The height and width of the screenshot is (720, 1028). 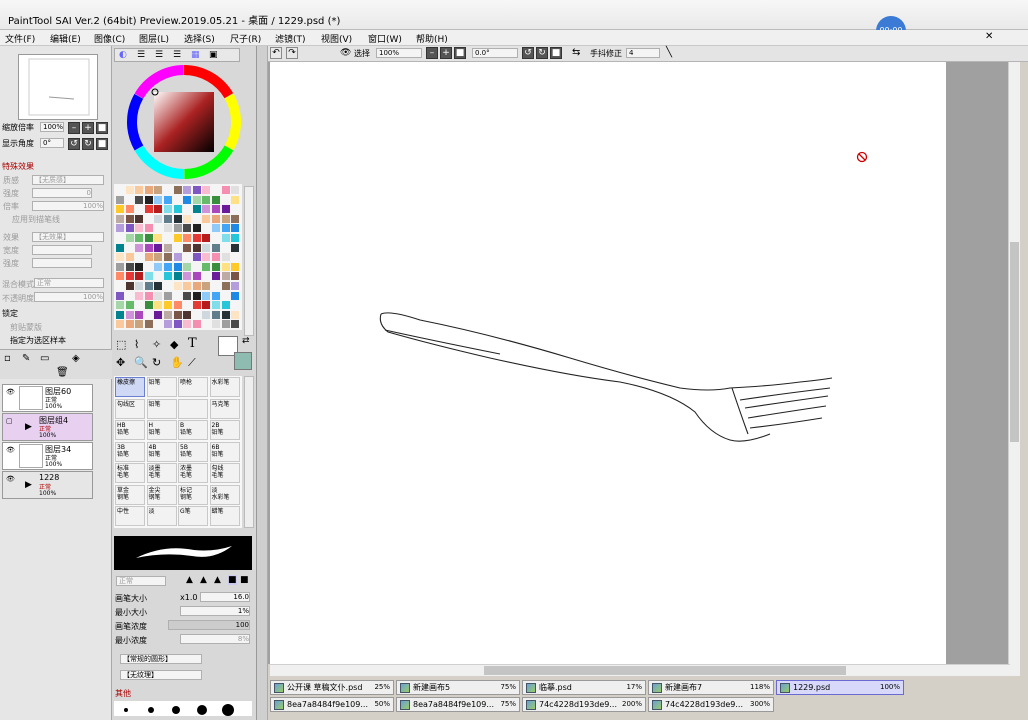 I want to click on new-layer-icon: ▫, so click(x=7, y=358).